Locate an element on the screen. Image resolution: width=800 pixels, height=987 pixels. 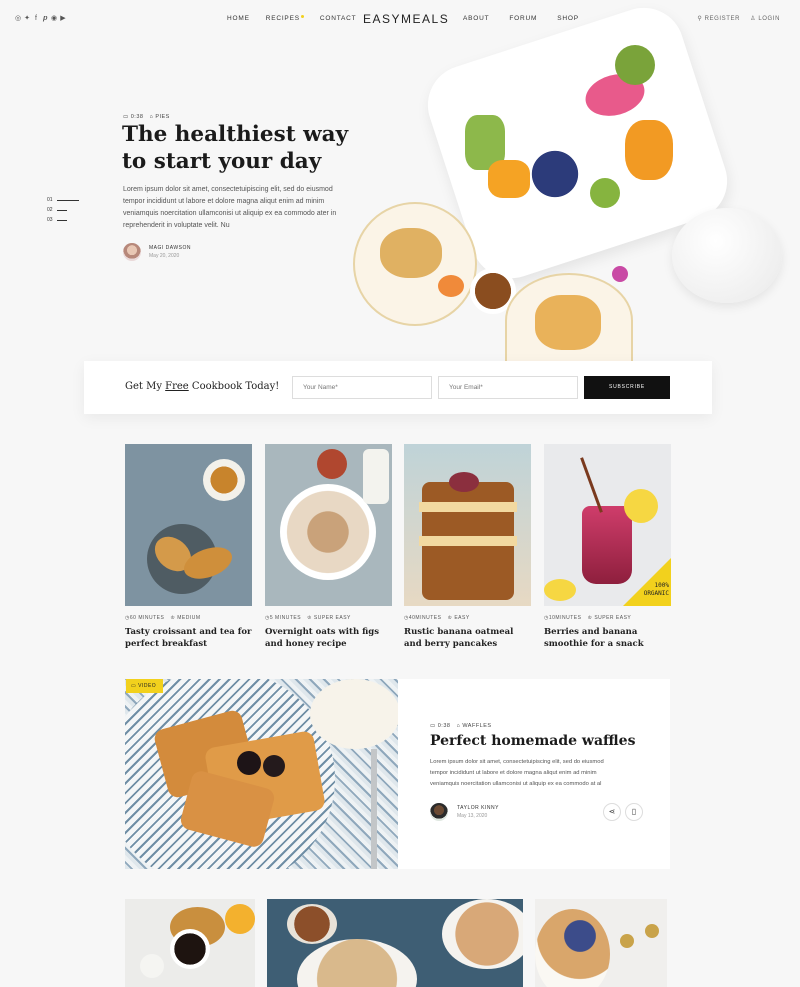
slide-number: 01 is located at coordinates (50, 200).